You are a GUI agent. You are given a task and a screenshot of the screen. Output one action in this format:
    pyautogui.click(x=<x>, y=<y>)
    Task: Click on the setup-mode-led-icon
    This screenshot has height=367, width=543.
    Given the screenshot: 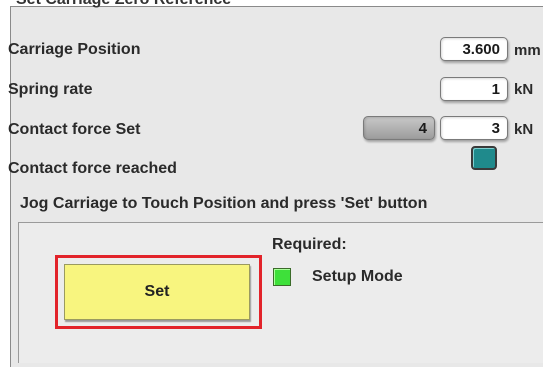 What is the action you would take?
    pyautogui.click(x=282, y=277)
    